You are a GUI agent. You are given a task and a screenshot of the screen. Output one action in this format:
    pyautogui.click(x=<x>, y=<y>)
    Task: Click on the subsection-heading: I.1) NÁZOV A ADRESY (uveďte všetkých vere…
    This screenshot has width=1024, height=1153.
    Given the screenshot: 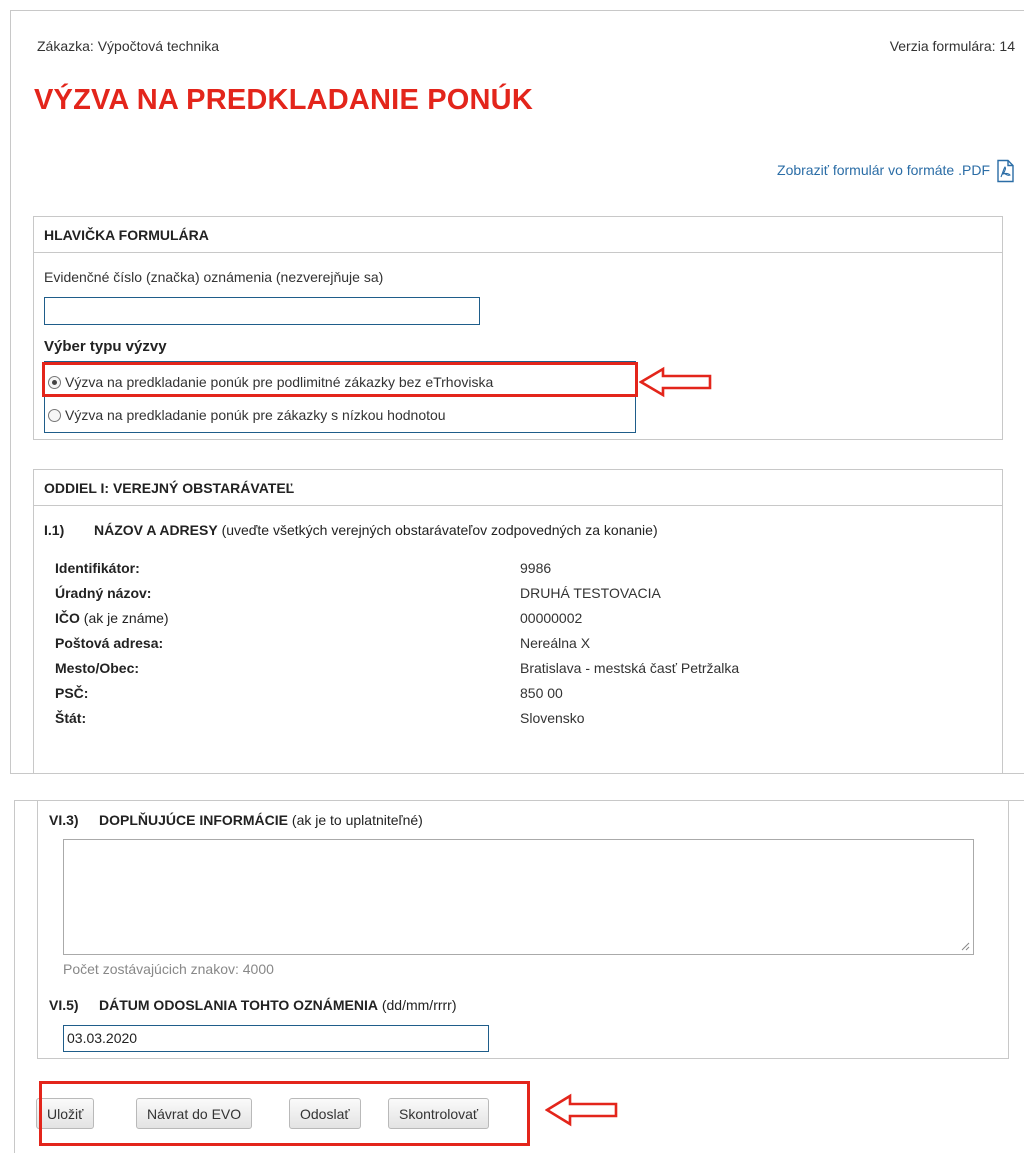 What is the action you would take?
    pyautogui.click(x=351, y=530)
    